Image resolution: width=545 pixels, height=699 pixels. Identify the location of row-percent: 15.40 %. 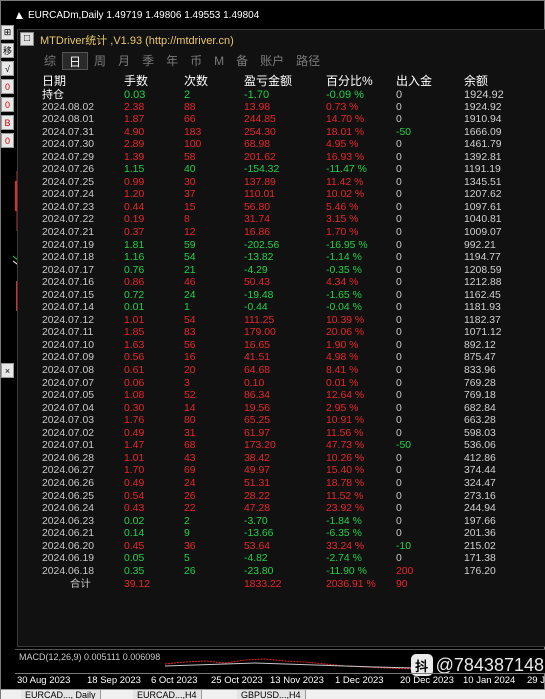
(345, 471).